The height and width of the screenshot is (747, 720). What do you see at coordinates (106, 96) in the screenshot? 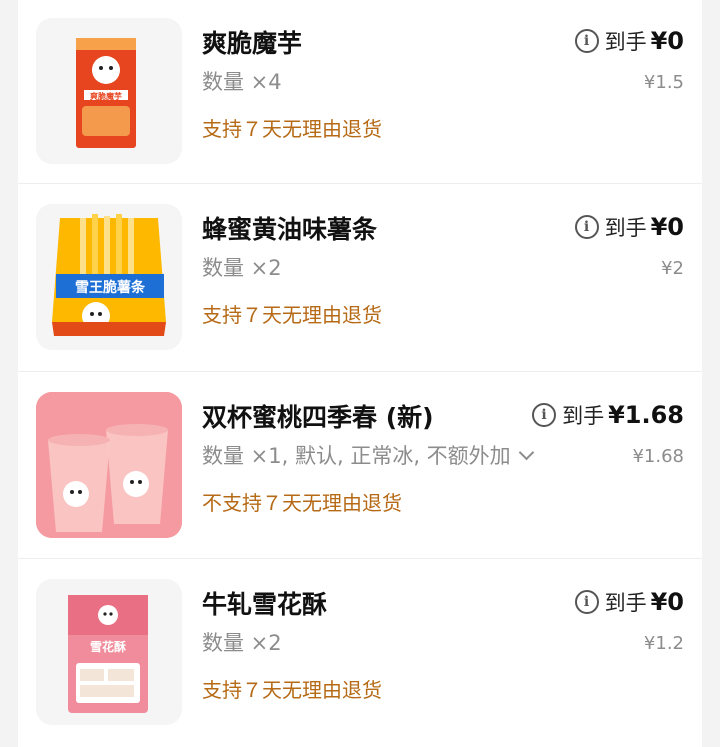
I see `package-label: 爽脆魔芋` at bounding box center [106, 96].